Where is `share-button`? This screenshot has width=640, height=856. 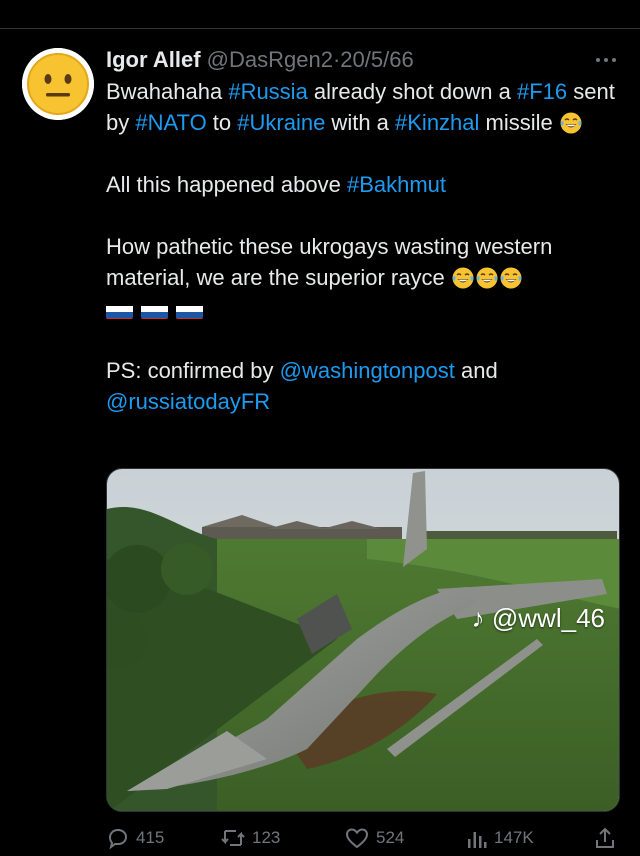
share-button is located at coordinates (605, 838).